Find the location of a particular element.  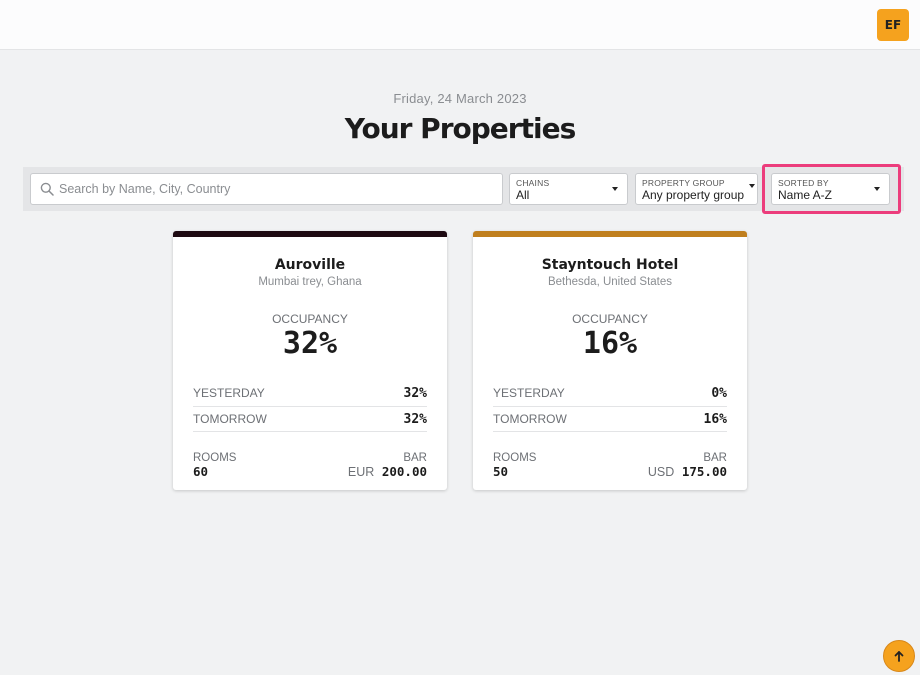

bar-currency: EUR is located at coordinates (361, 472).